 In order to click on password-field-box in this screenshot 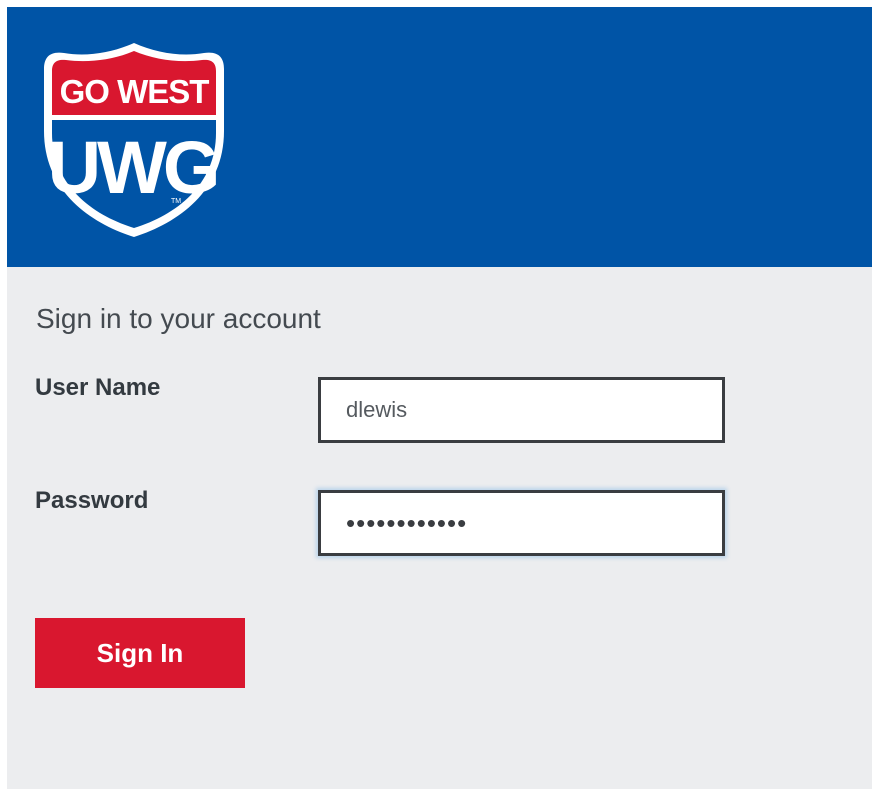, I will do `click(521, 523)`.